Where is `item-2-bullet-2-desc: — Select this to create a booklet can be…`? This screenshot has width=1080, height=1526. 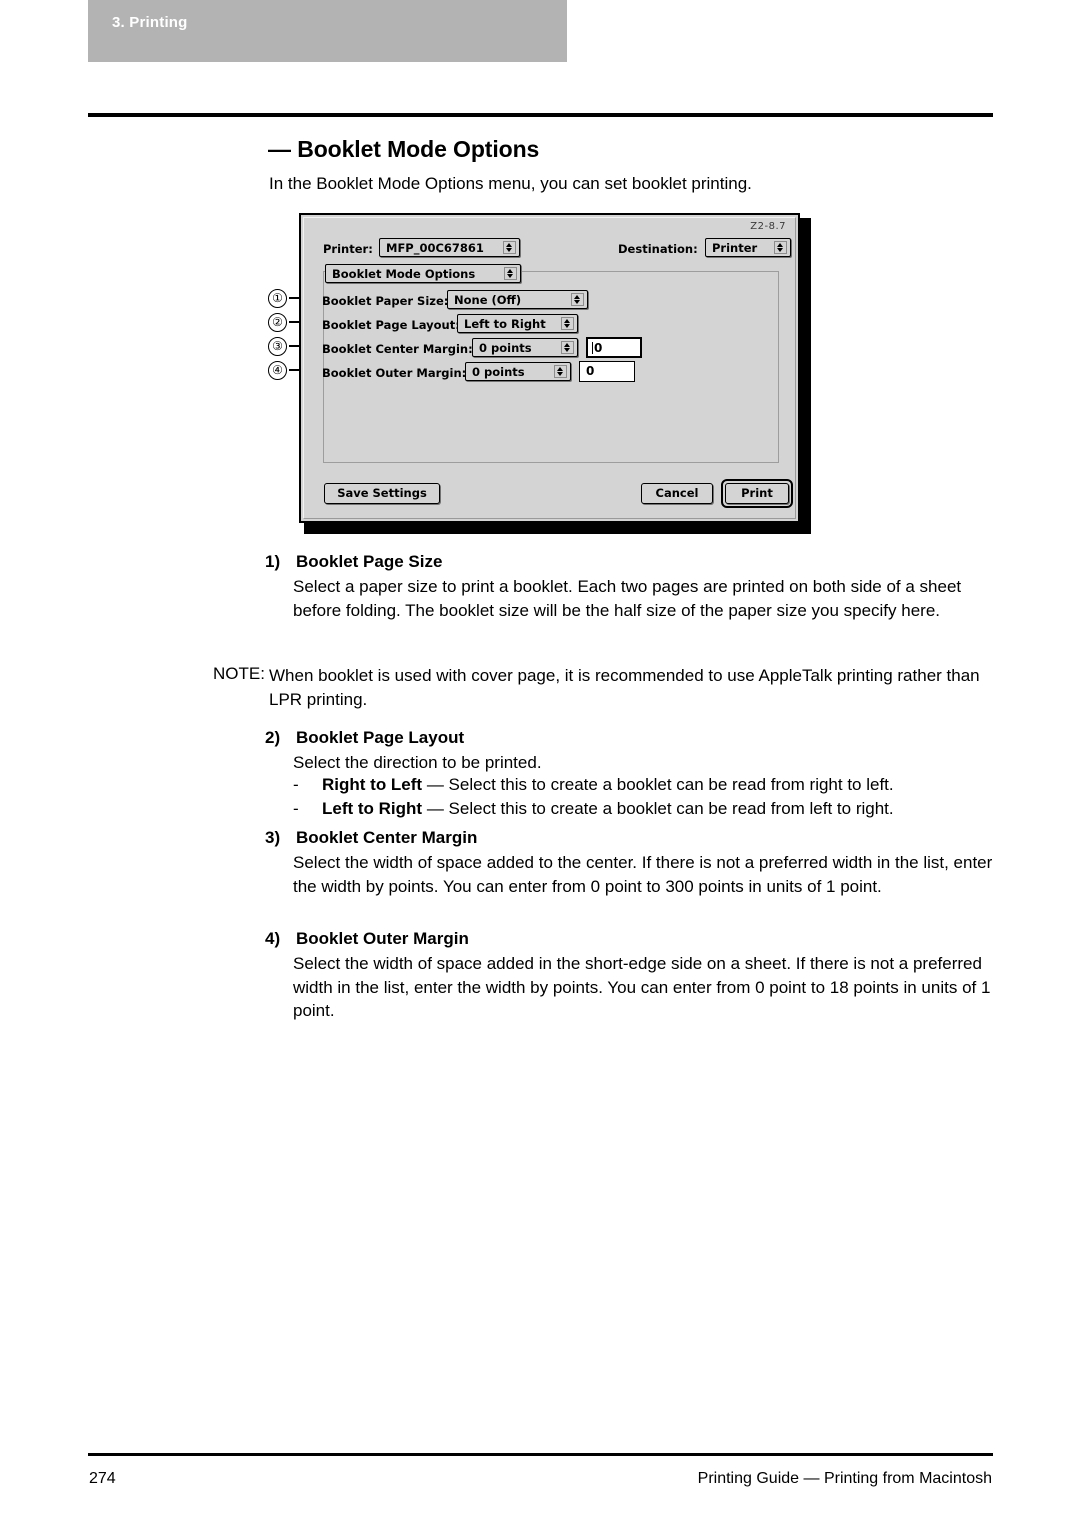 item-2-bullet-2-desc: — Select this to create a booklet can be… is located at coordinates (660, 808).